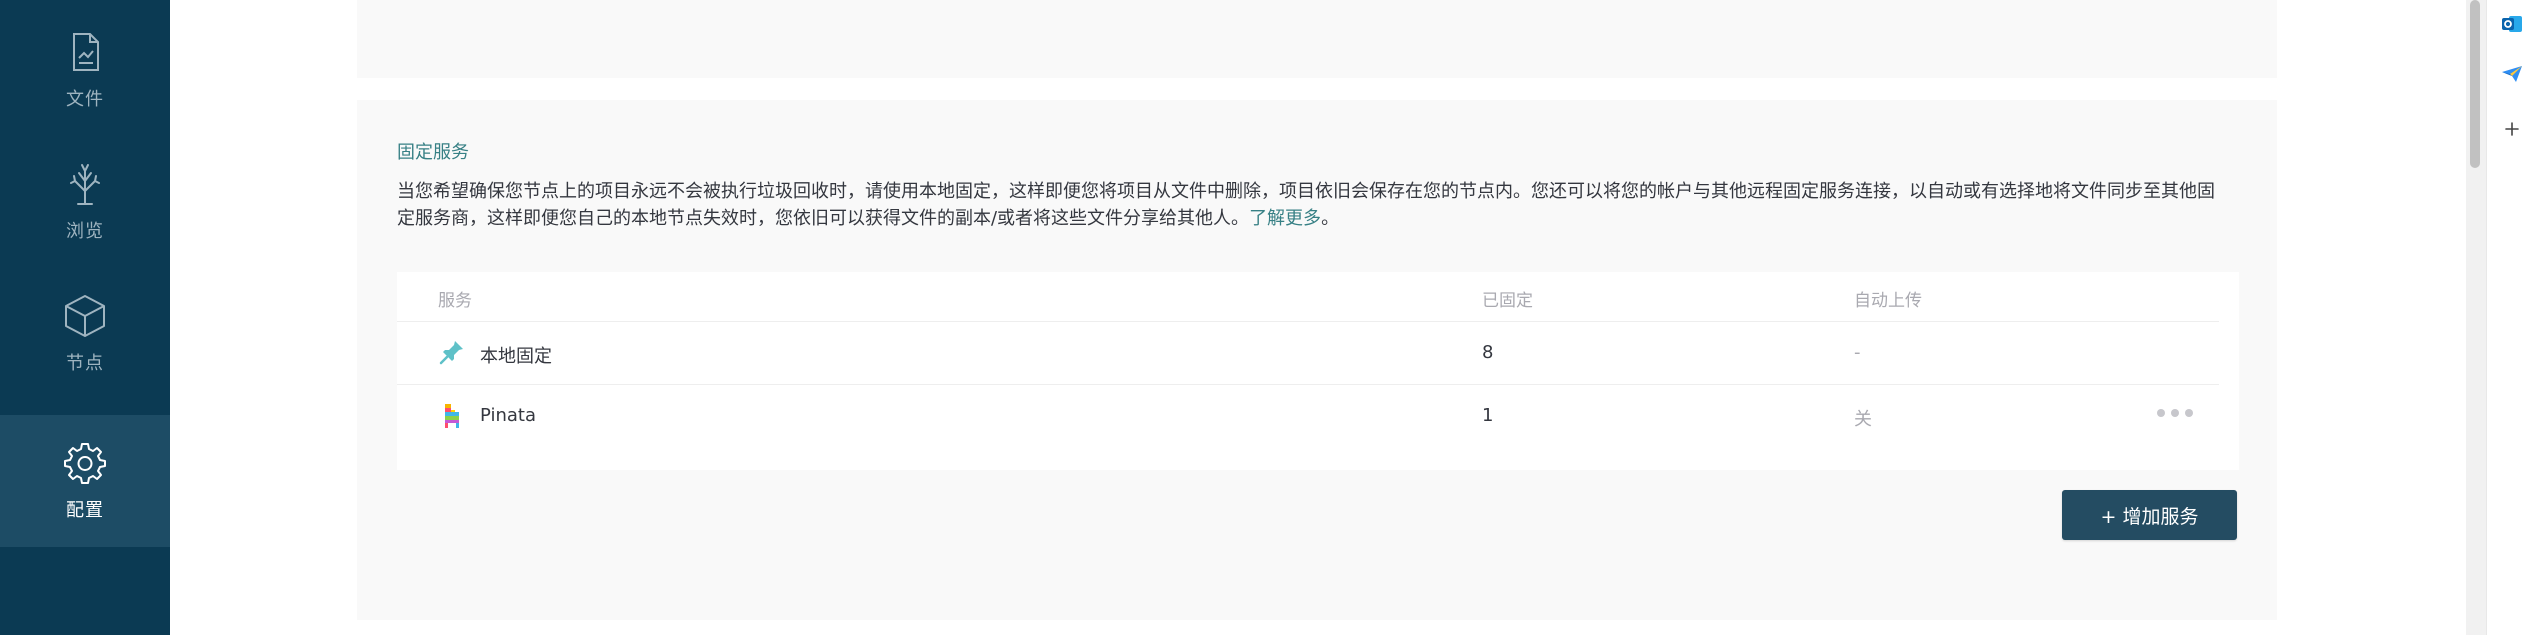 The width and height of the screenshot is (2536, 635). I want to click on paper-plane-icon, so click(2512, 74).